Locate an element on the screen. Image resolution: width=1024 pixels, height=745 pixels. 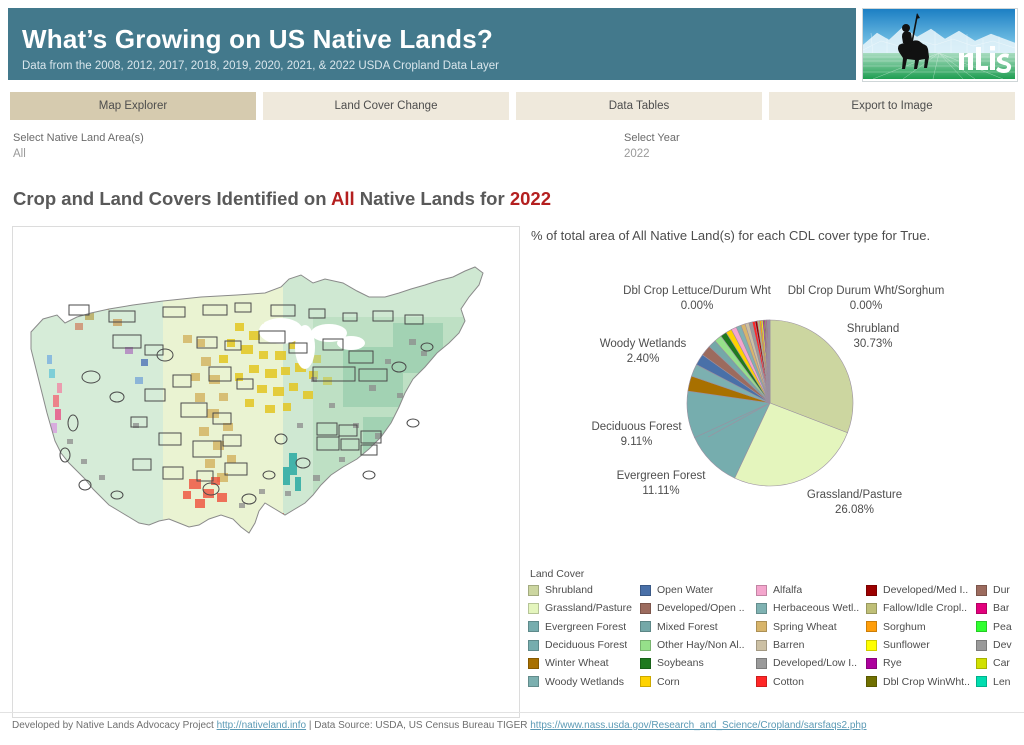
footer-link-nativeland: http://nativeland.info is located at coordinates (262, 725).